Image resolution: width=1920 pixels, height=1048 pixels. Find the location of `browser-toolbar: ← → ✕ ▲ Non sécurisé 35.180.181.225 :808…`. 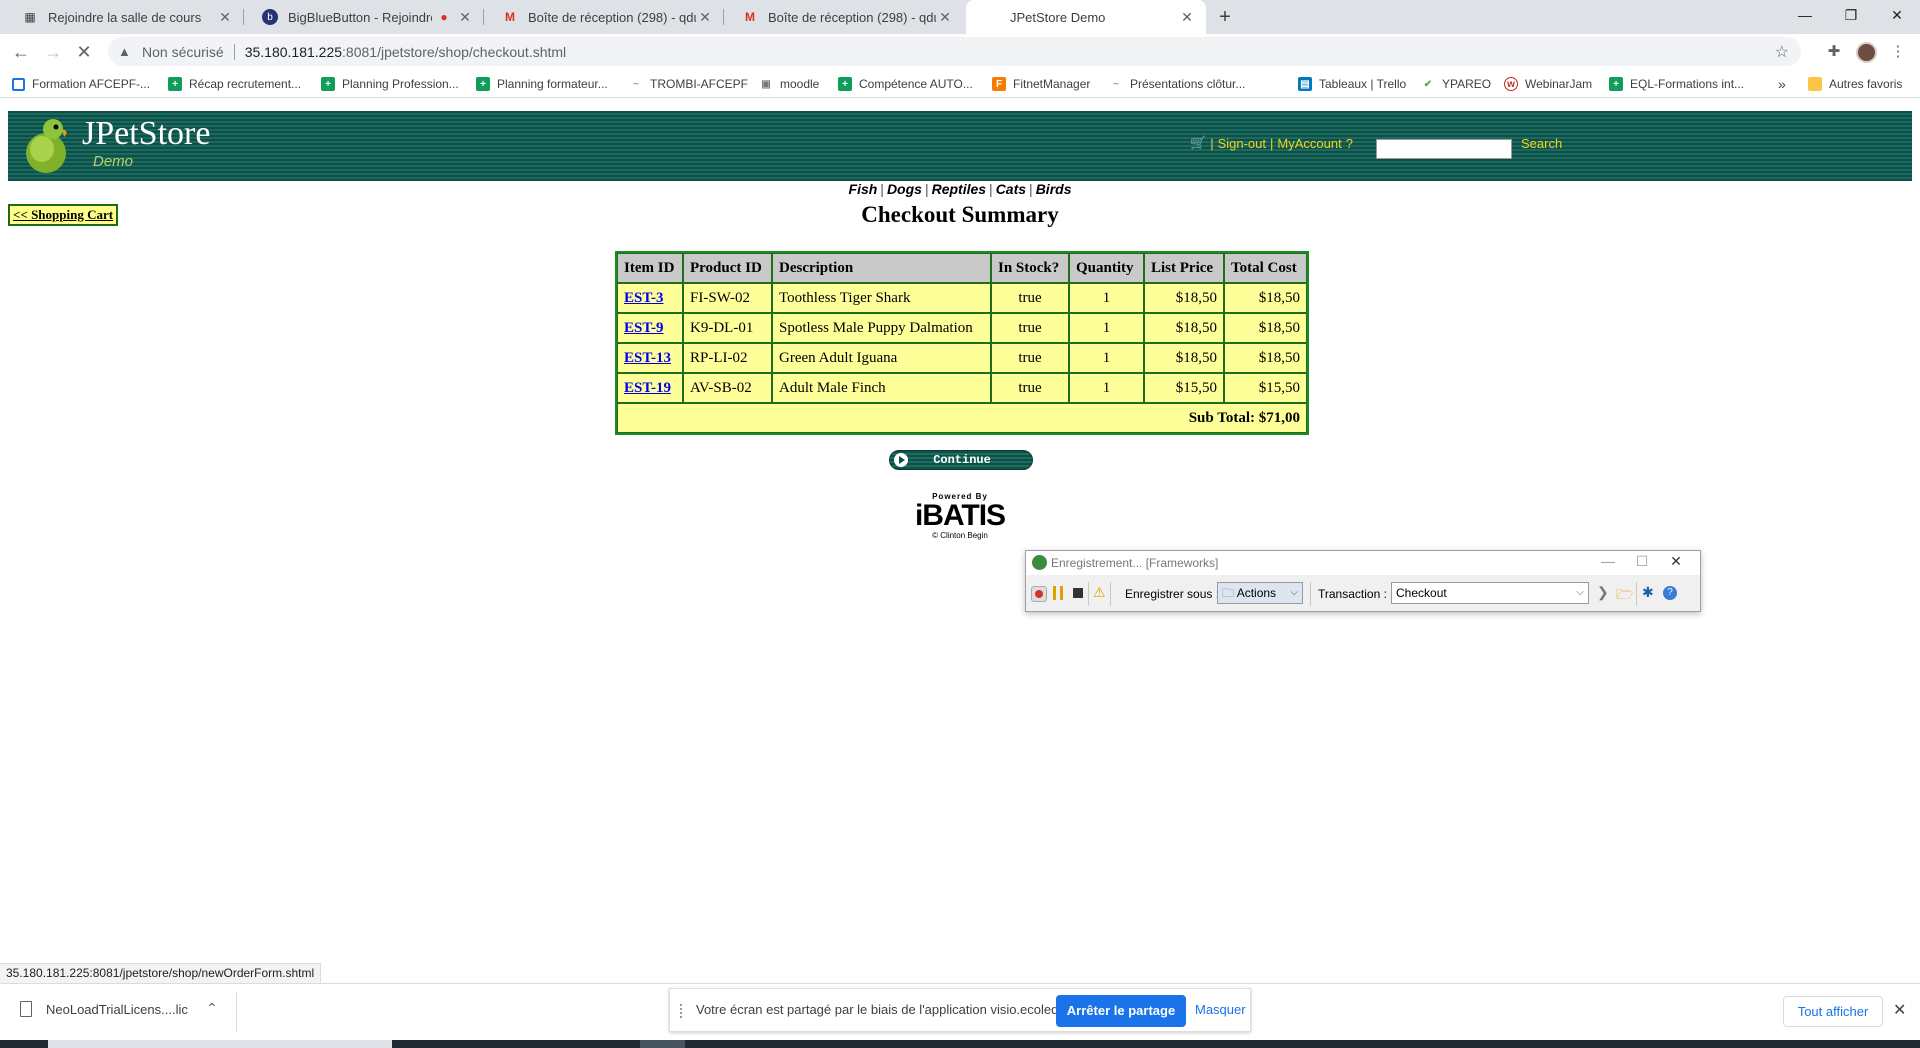

browser-toolbar: ← → ✕ ▲ Non sécurisé 35.180.181.225 :808… is located at coordinates (960, 52).